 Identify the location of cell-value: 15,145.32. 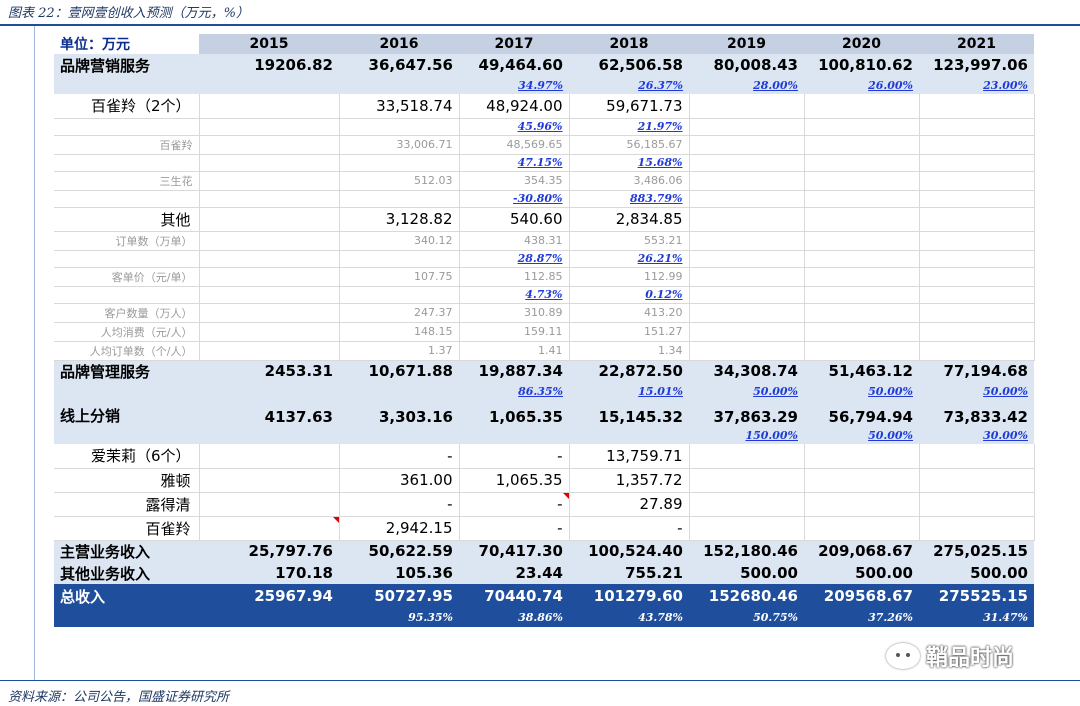
(629, 413).